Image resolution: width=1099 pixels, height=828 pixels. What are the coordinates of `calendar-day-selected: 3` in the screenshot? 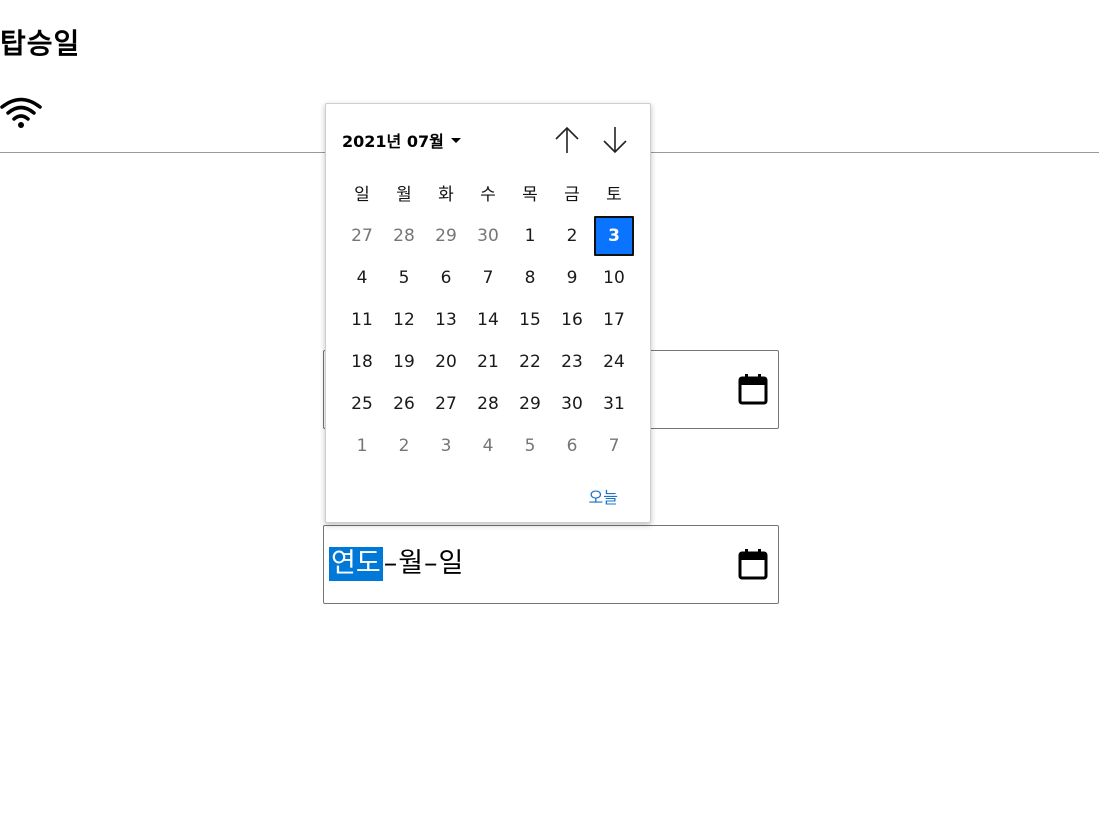 It's located at (614, 236).